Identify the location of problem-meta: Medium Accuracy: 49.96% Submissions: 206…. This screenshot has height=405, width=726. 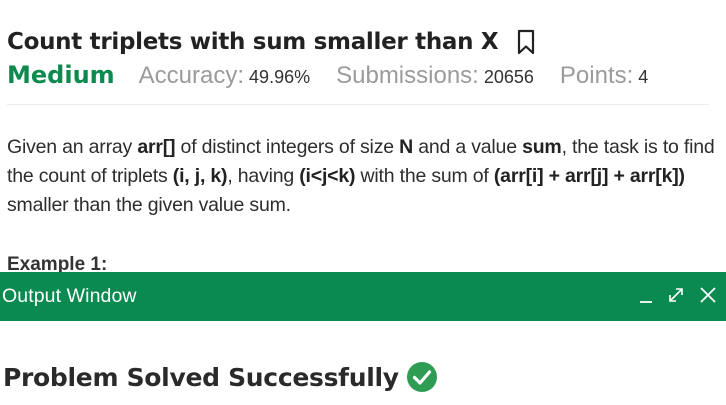
(366, 78).